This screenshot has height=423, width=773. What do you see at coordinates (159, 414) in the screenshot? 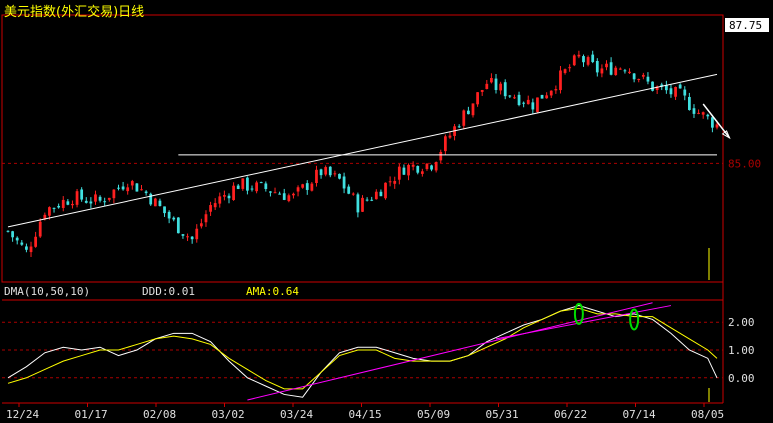
I see `x-tick-label: 02/08` at bounding box center [159, 414].